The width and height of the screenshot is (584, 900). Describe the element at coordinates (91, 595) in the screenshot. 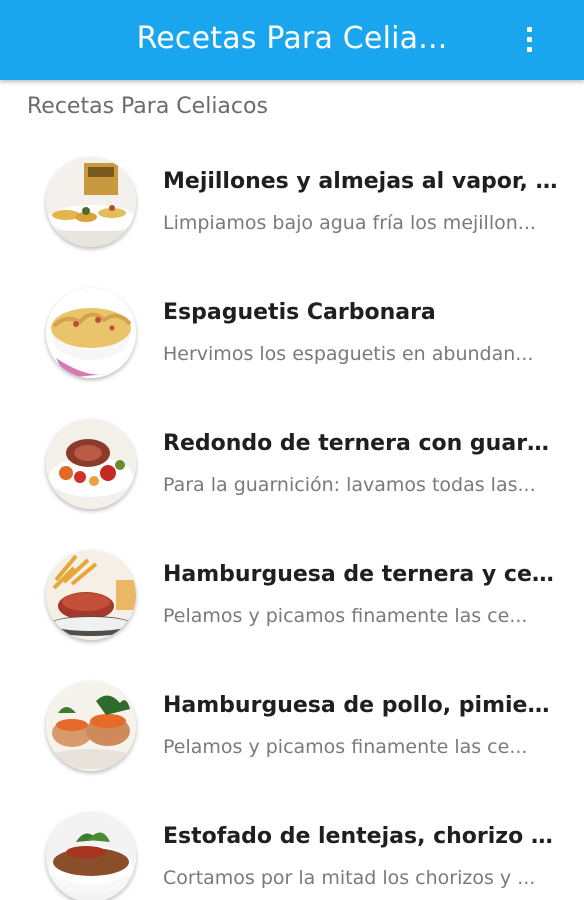

I see `recipe-thumbnail-burger-fries` at that location.